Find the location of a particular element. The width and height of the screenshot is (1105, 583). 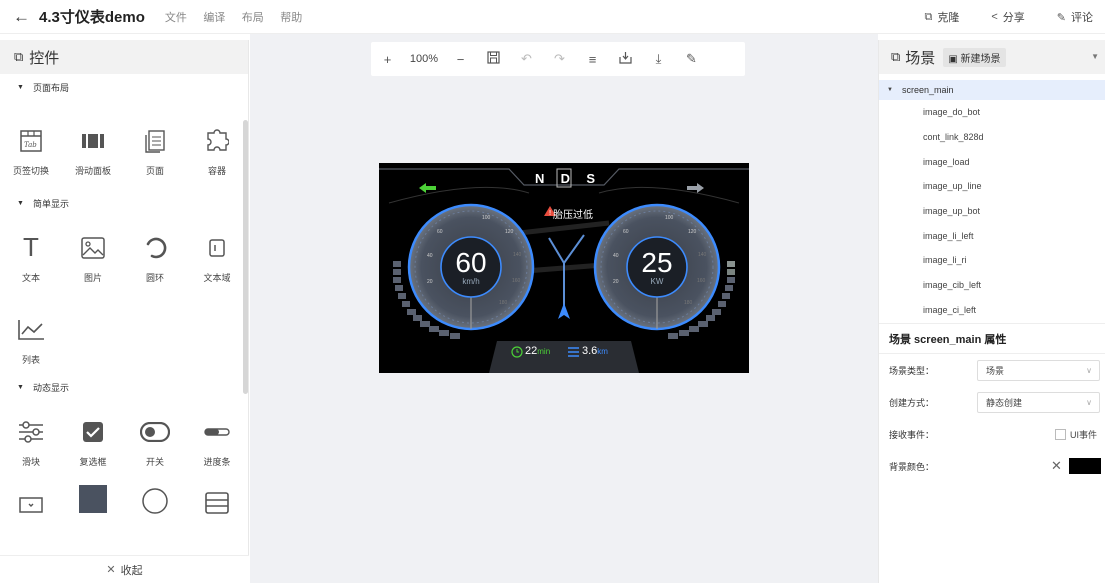

widget-ring: 圆环 is located at coordinates (155, 257).